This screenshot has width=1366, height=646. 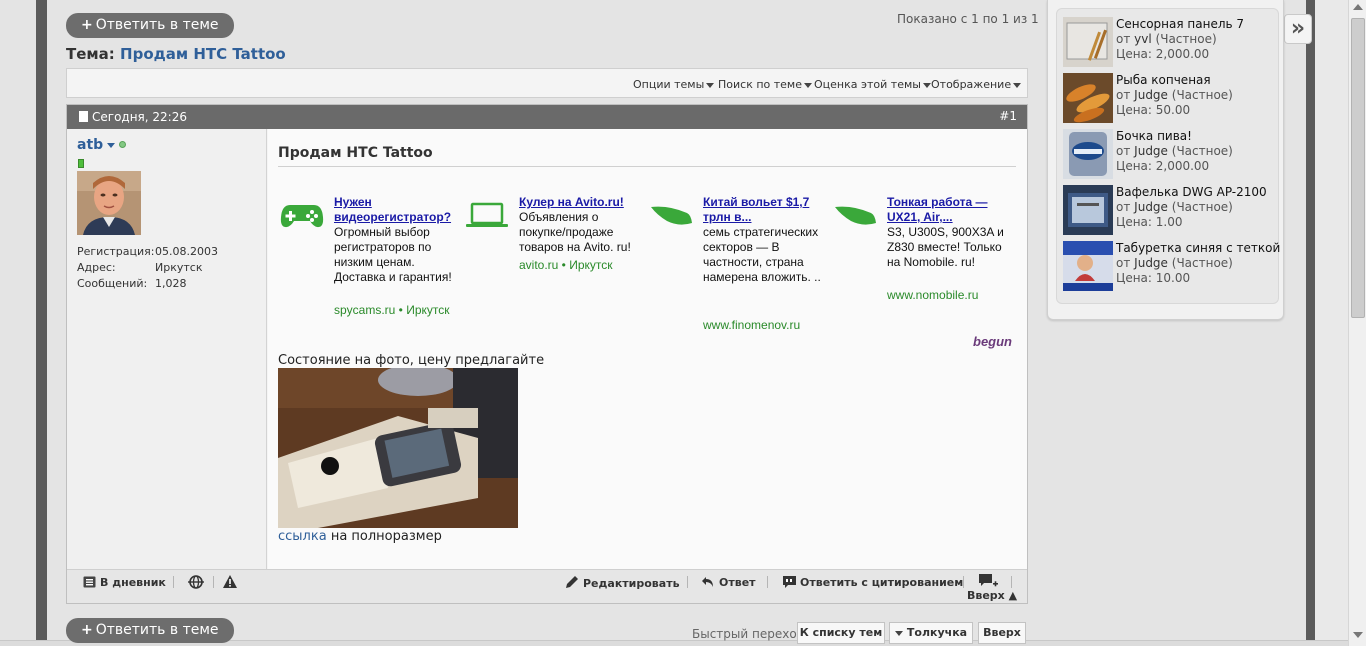 I want to click on post-body-text: Состояние на фото, цену предлагайте, so click(x=411, y=360).